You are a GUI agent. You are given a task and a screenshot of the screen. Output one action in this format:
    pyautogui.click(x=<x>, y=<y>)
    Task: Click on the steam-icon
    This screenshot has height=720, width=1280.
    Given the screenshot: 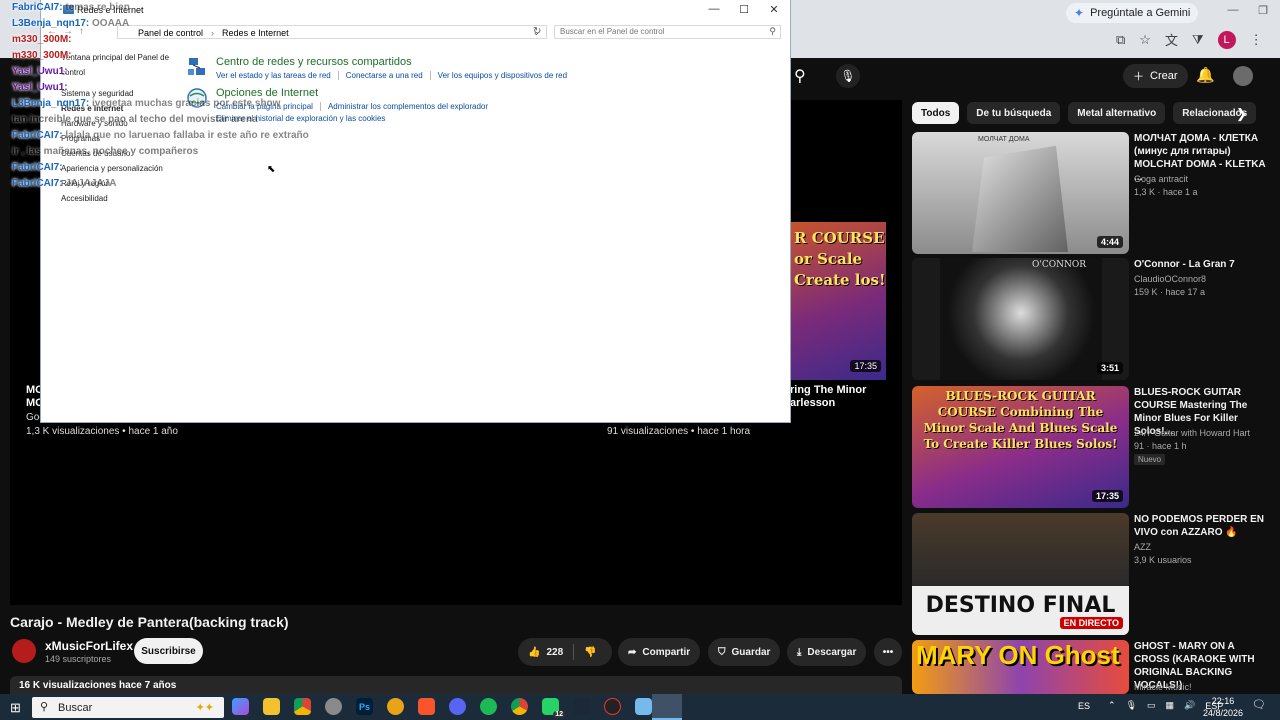 What is the action you would take?
    pyautogui.click(x=581, y=706)
    